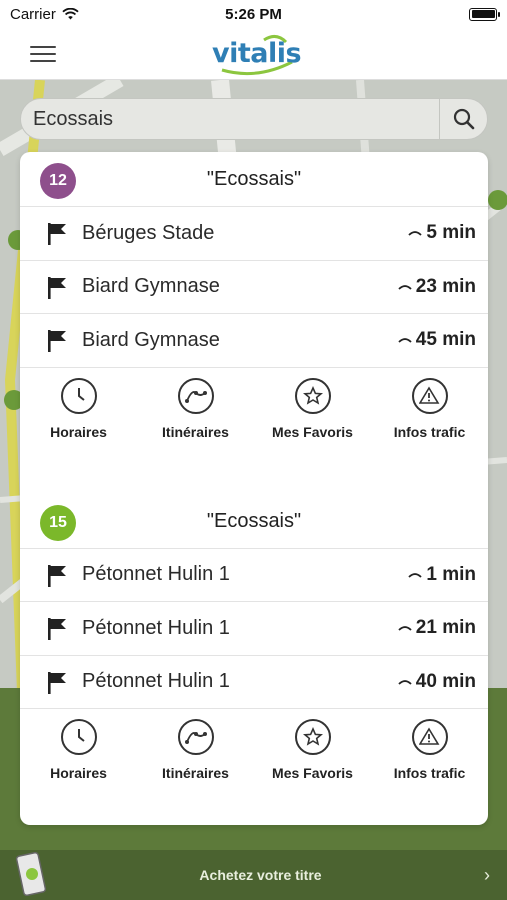 This screenshot has width=507, height=900. Describe the element at coordinates (484, 14) in the screenshot. I see `battery-icon` at that location.